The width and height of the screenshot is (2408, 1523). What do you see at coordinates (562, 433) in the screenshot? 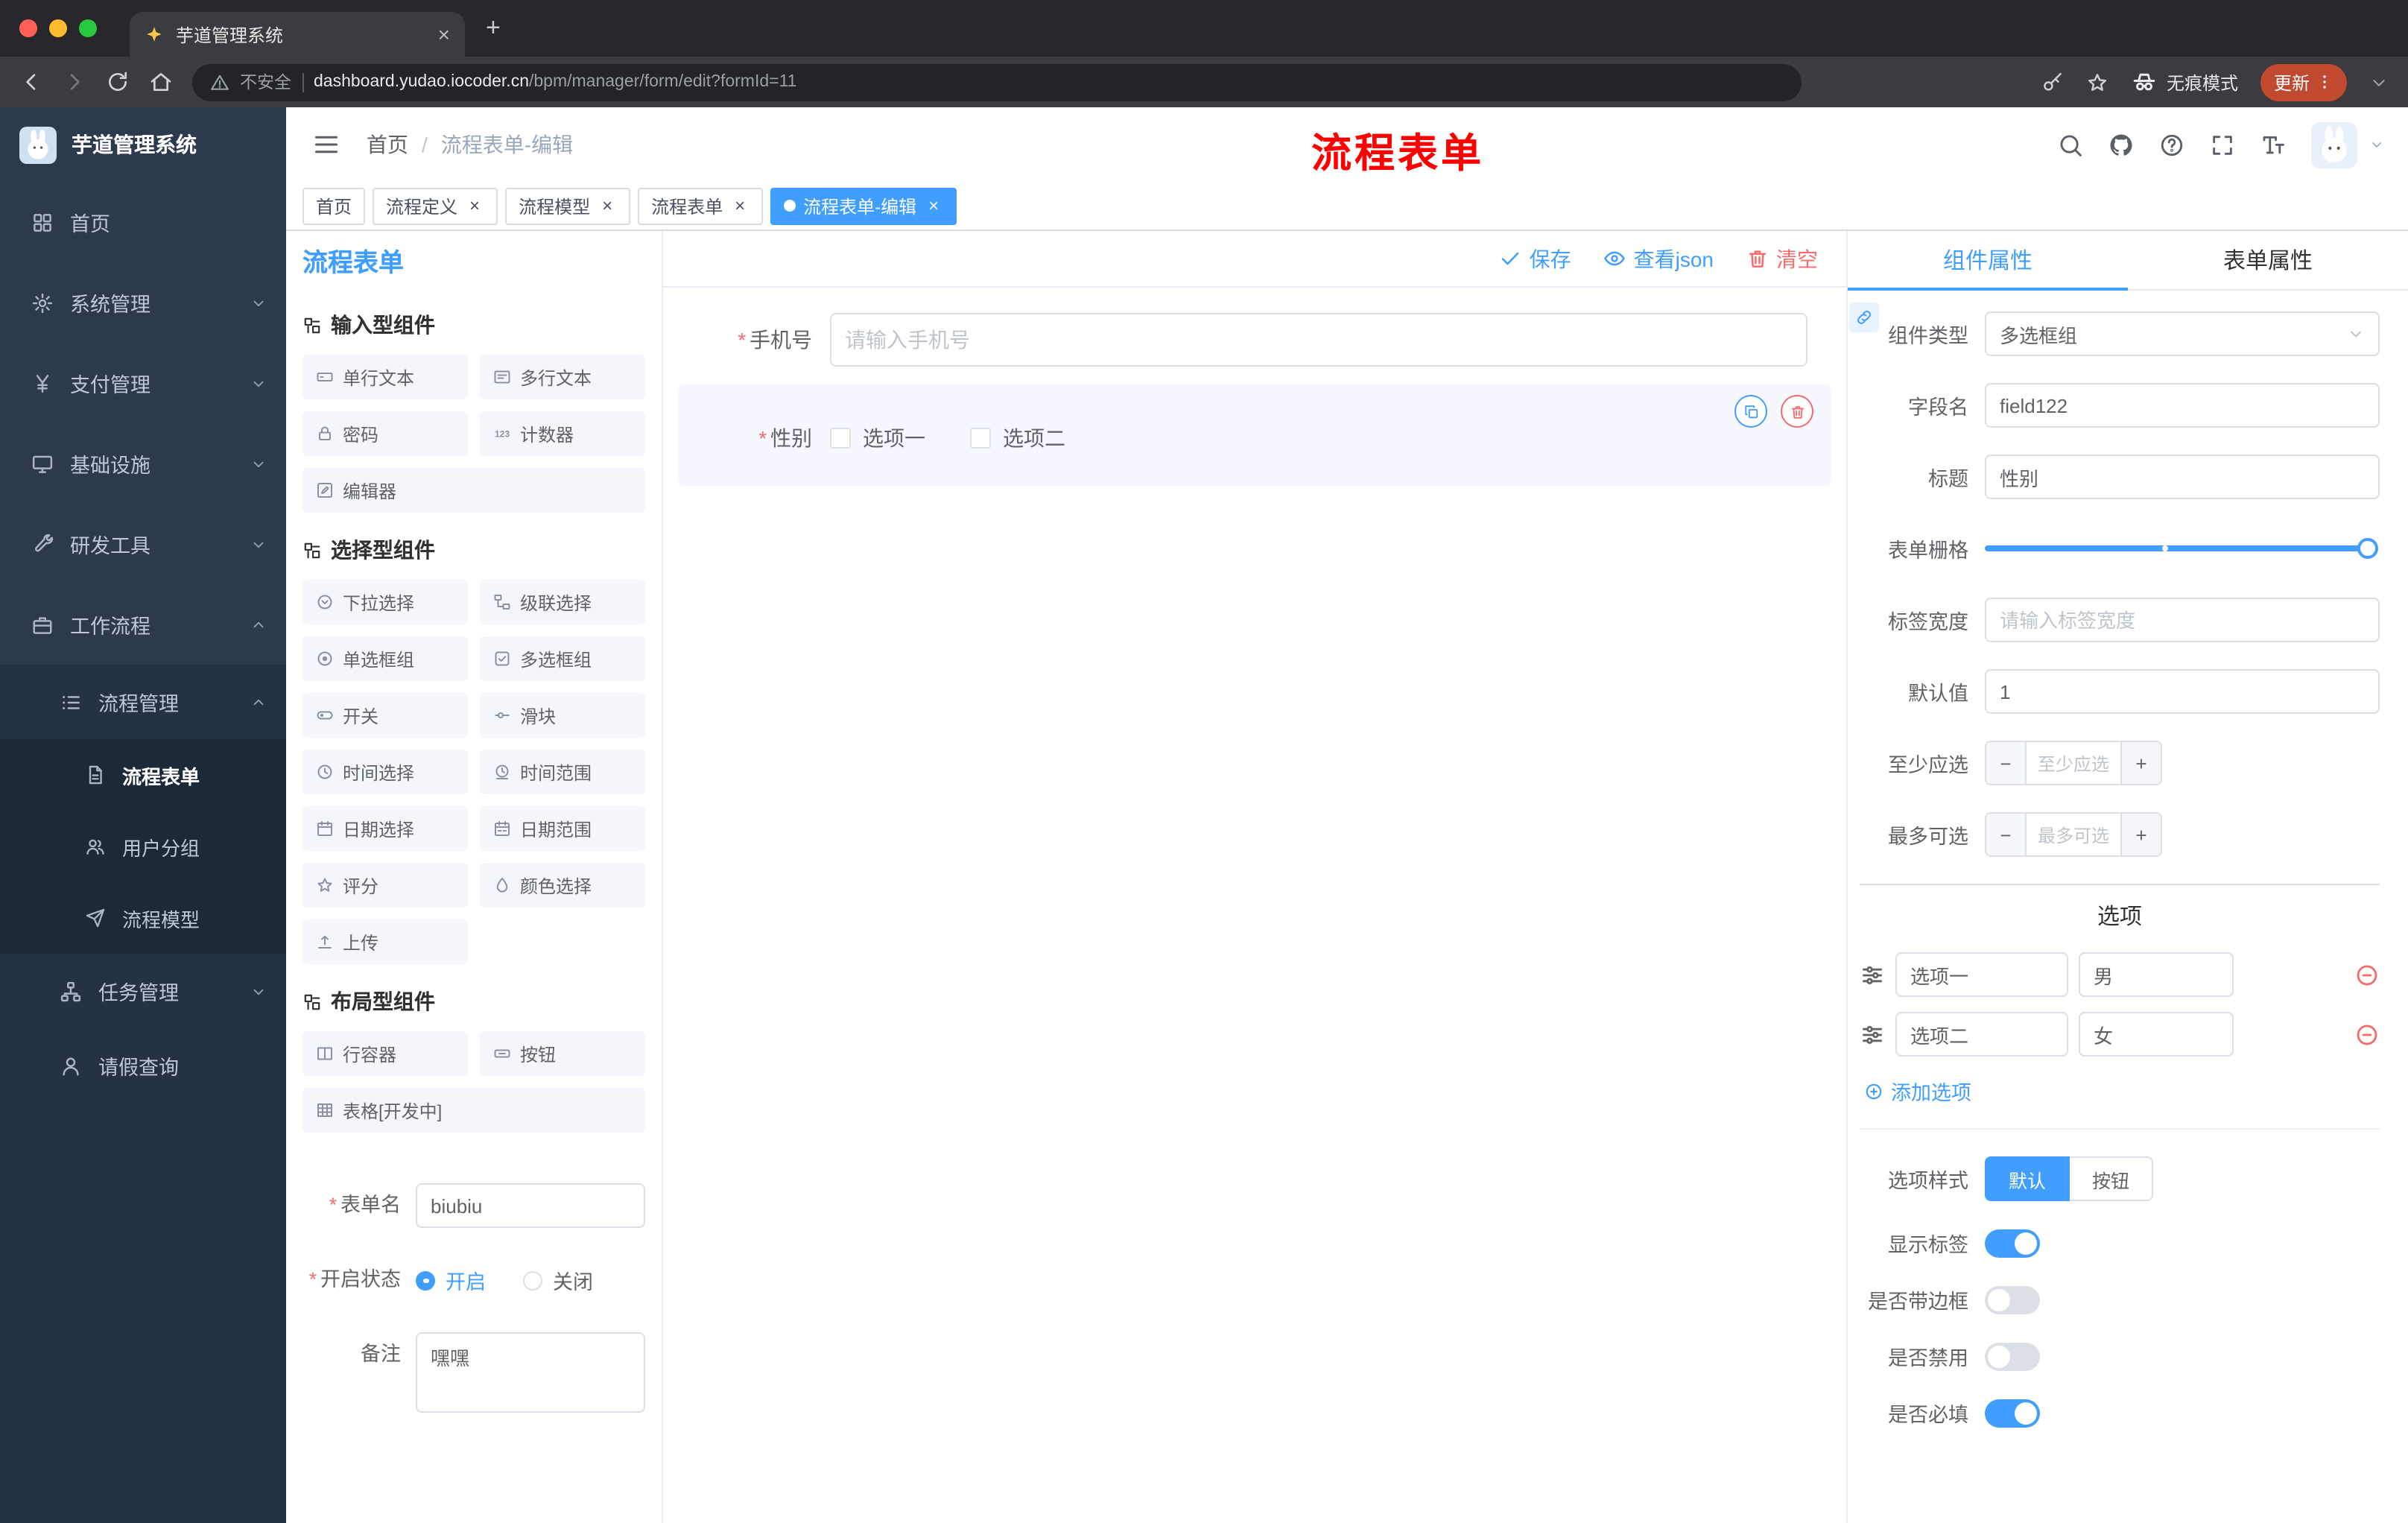
I see `palette-item-counter: 123 计数器` at bounding box center [562, 433].